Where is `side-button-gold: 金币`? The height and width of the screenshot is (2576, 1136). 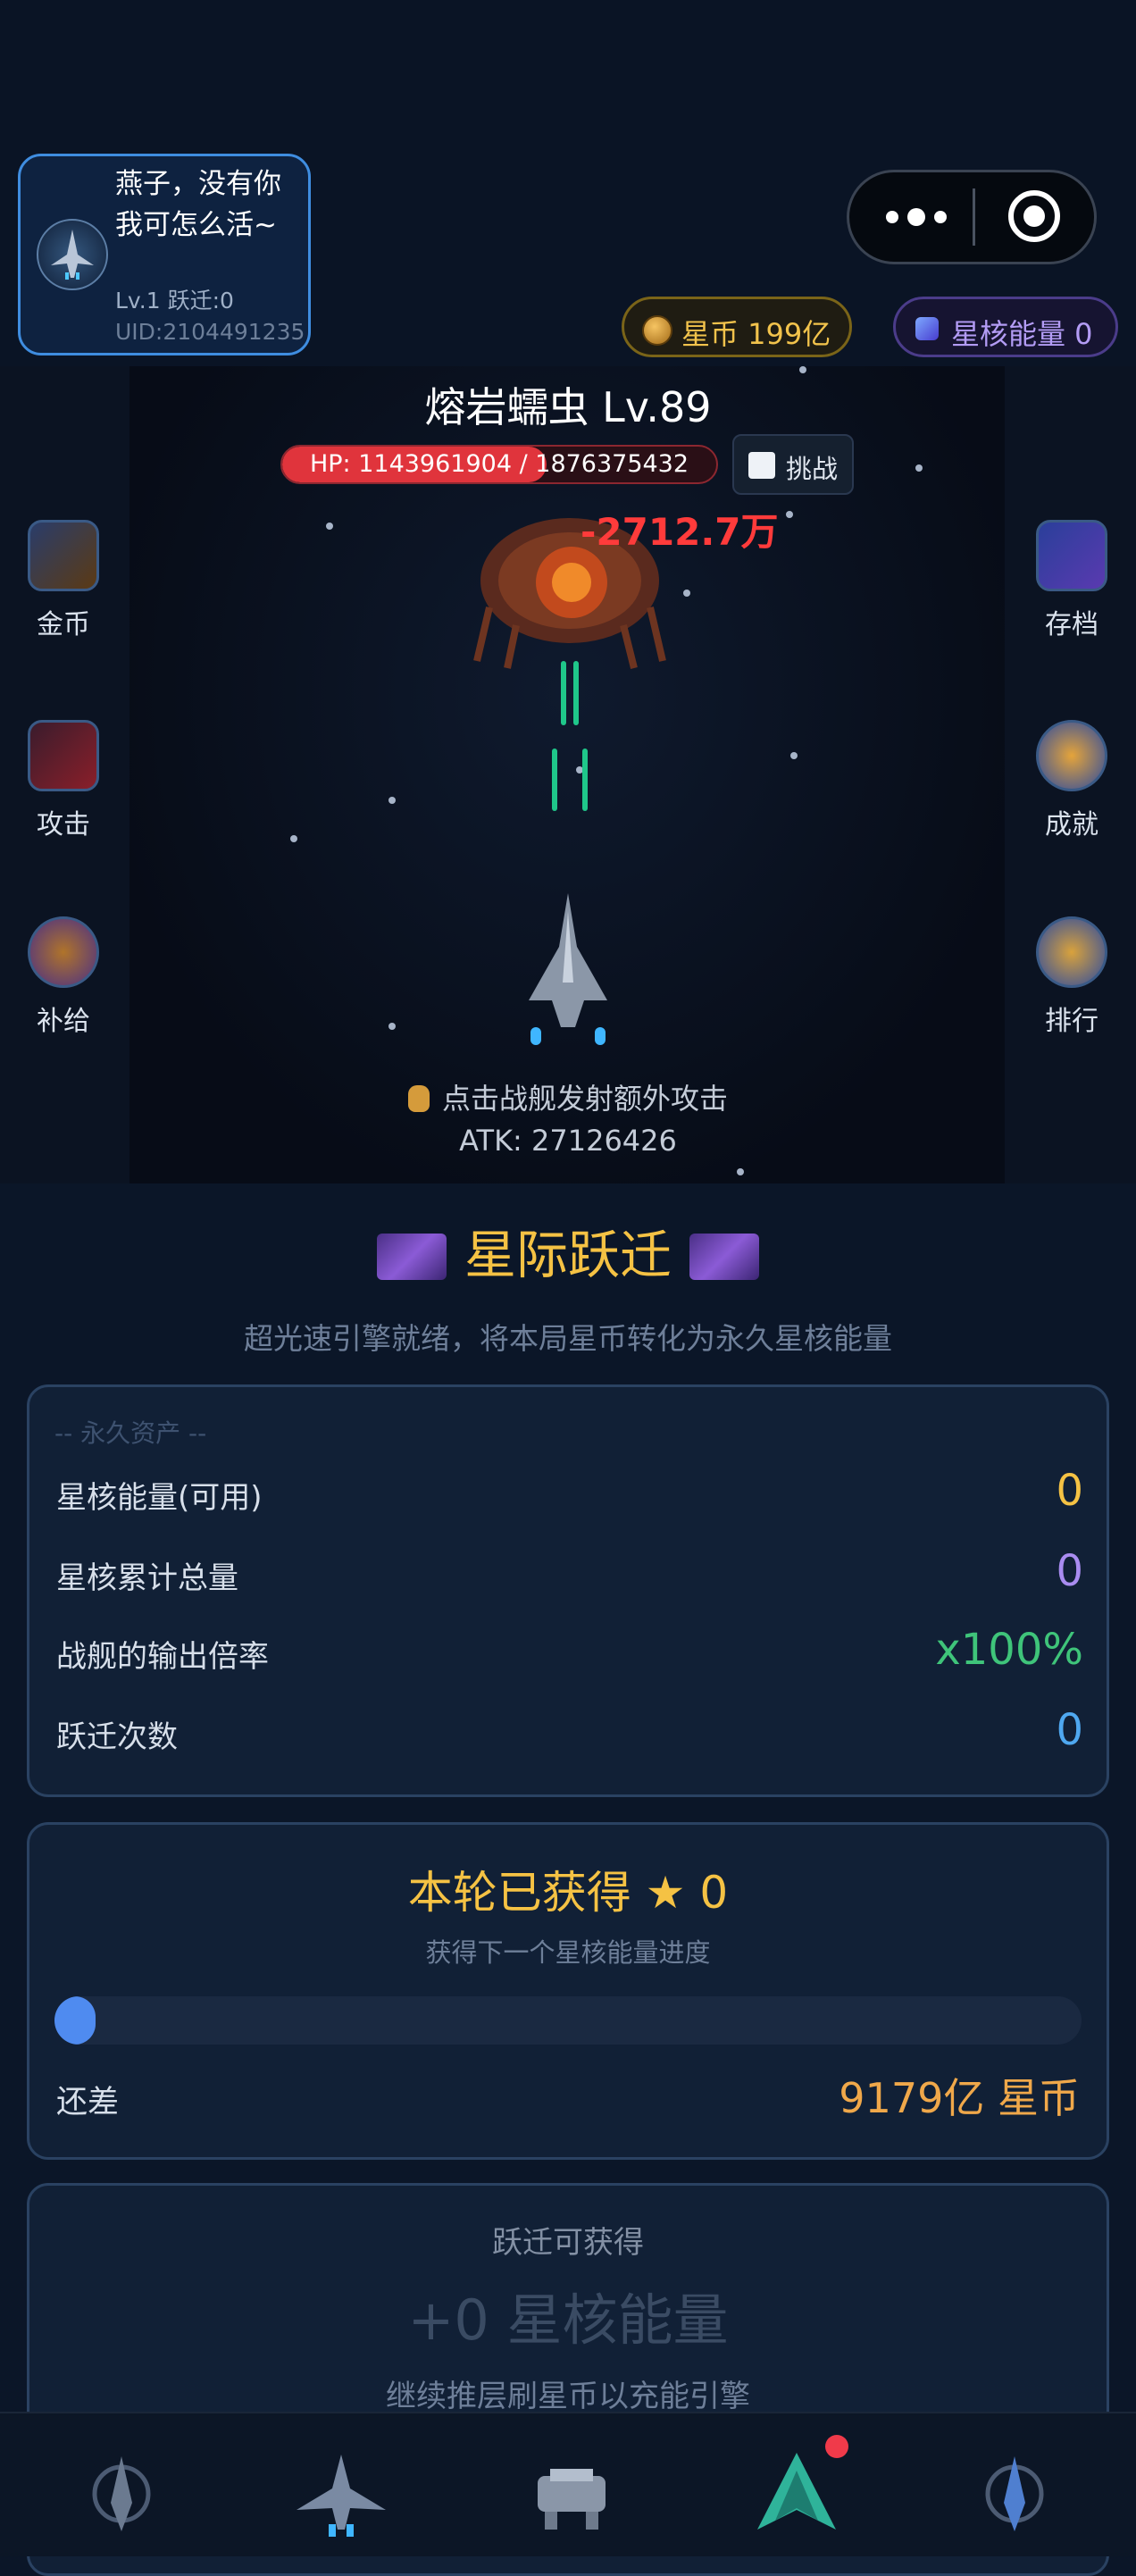 side-button-gold: 金币 is located at coordinates (63, 581).